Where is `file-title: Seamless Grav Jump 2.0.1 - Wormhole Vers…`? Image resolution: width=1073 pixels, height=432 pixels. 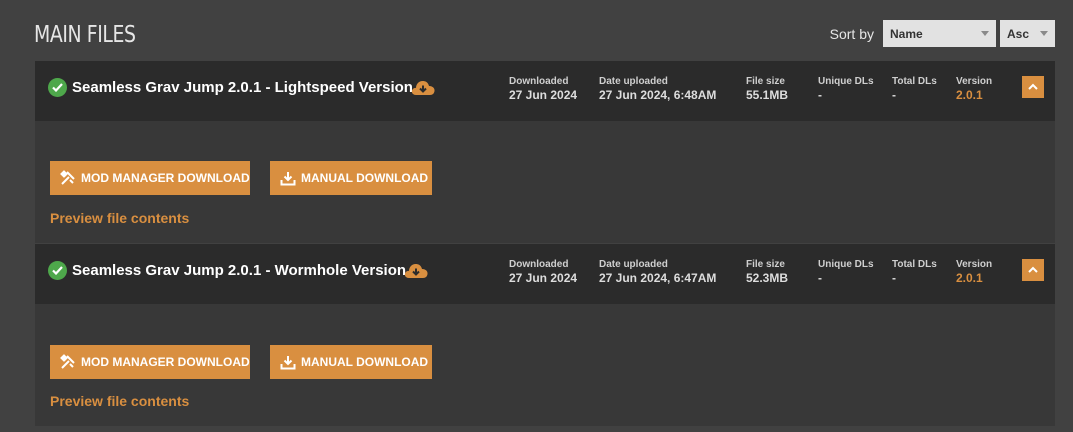
file-title: Seamless Grav Jump 2.0.1 - Wormhole Vers… is located at coordinates (239, 270).